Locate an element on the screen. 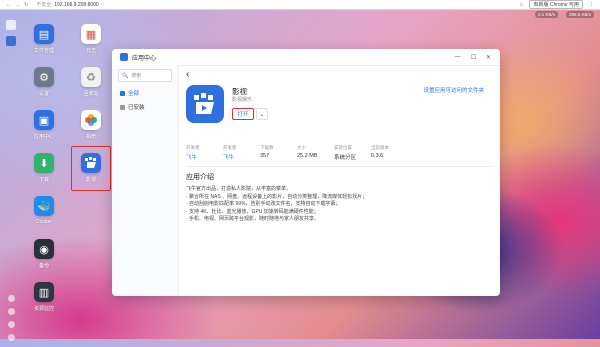 The width and height of the screenshot is (600, 347). app-center-sidebar: 🔍 搜索 全部 已安装 is located at coordinates (145, 180).